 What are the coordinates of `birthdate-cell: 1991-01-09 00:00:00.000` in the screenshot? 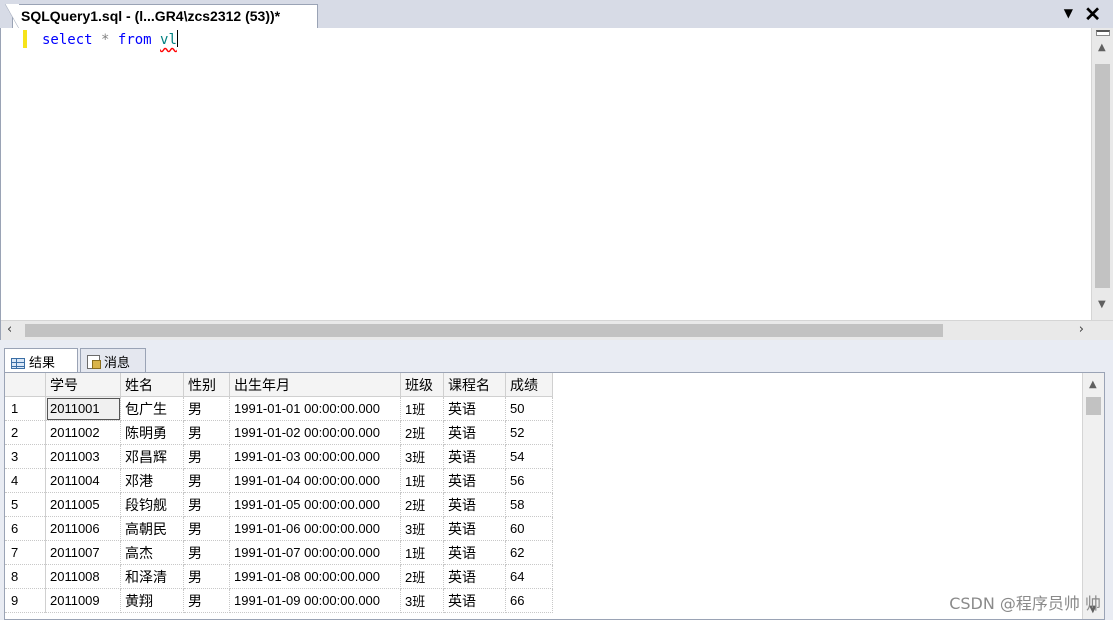 It's located at (315, 600).